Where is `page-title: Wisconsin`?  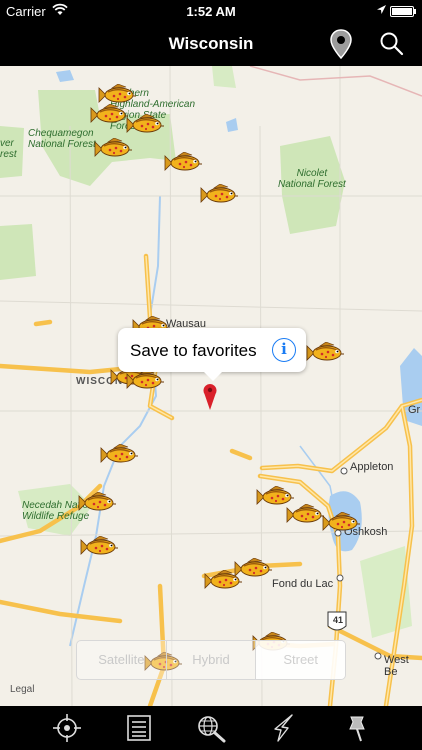 page-title: Wisconsin is located at coordinates (211, 43).